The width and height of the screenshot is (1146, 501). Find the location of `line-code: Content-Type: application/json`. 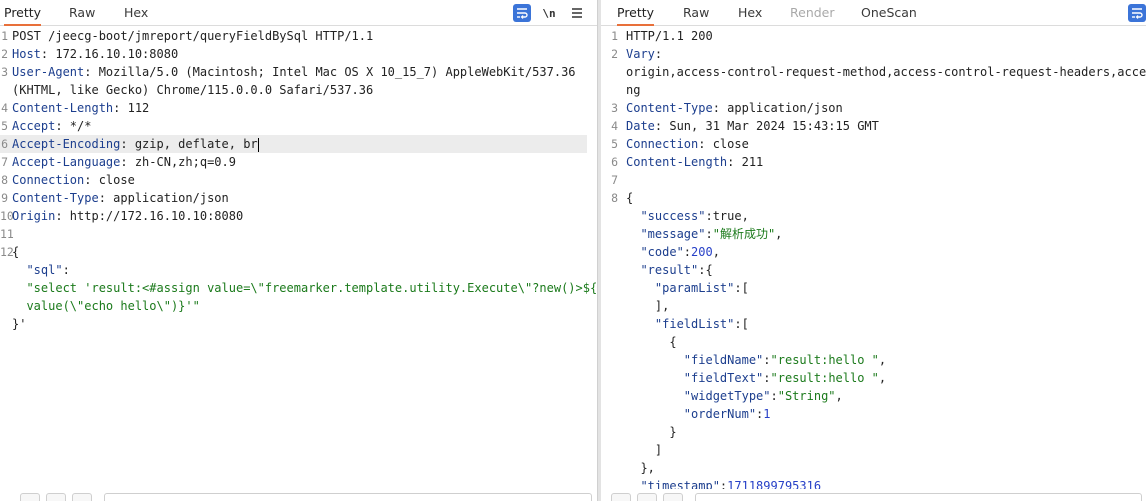

line-code: Content-Type: application/json is located at coordinates (120, 198).